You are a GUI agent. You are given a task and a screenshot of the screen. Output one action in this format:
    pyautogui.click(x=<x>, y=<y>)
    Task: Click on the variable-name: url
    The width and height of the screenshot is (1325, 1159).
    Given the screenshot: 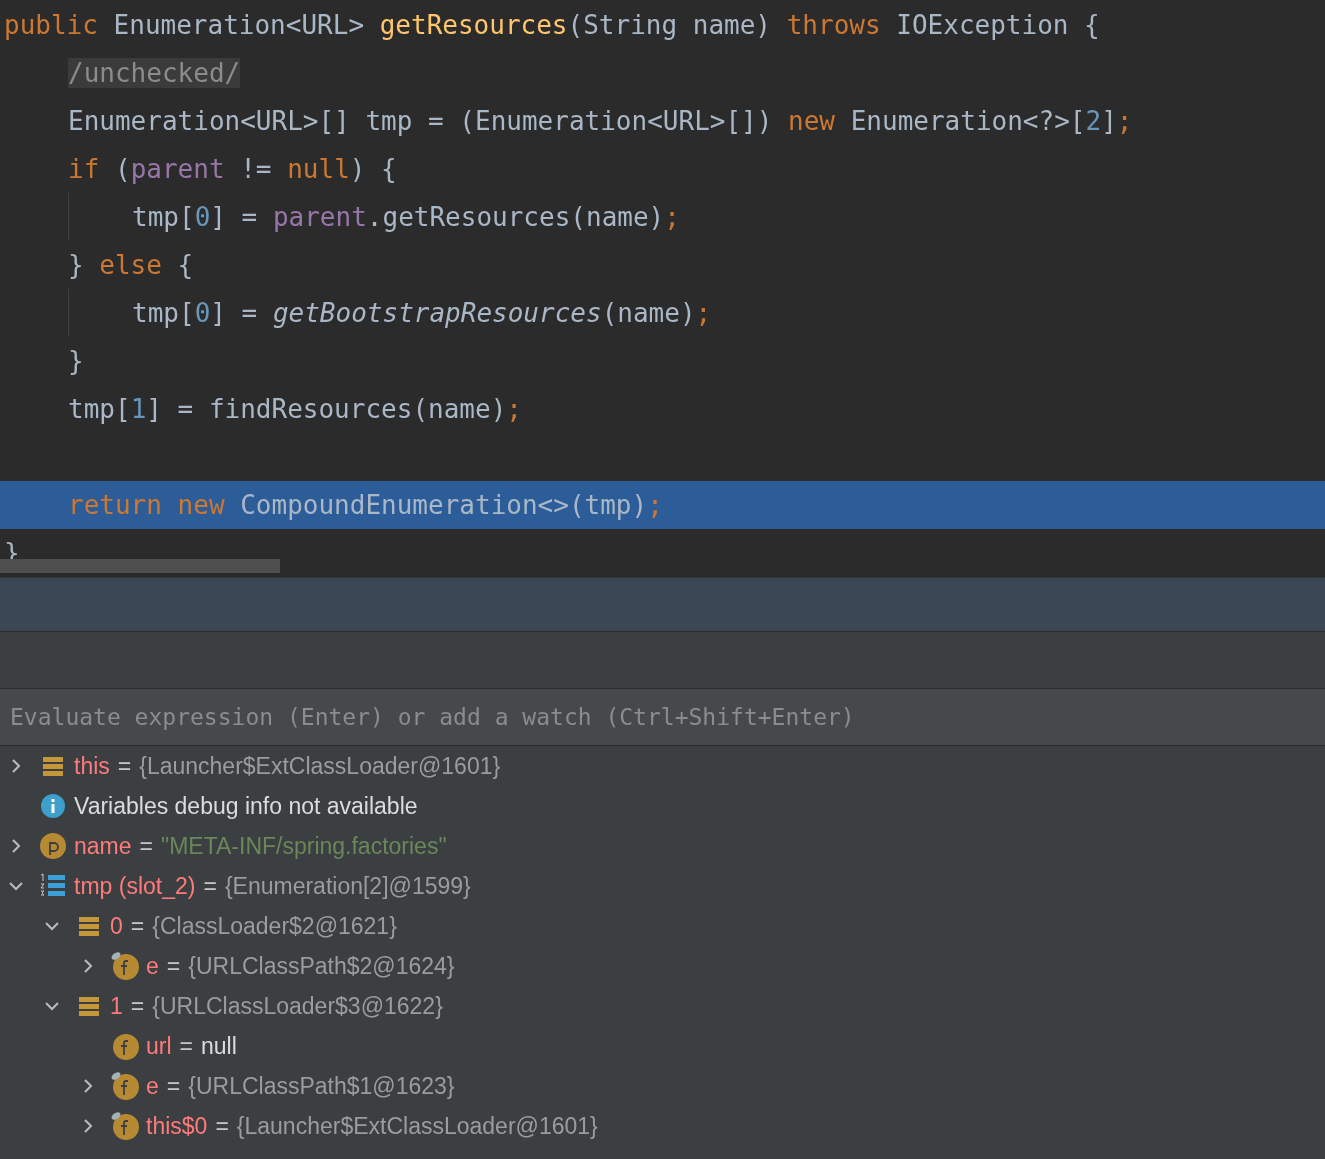 What is the action you would take?
    pyautogui.click(x=159, y=1046)
    